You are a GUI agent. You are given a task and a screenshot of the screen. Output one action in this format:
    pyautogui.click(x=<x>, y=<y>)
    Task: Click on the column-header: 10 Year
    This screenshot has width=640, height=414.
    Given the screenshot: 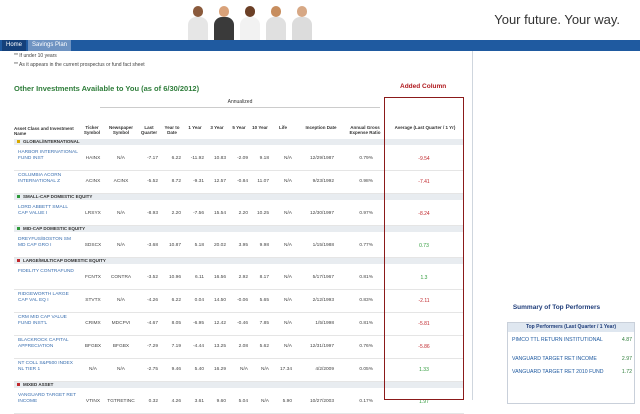 What is the action you would take?
    pyautogui.click(x=260, y=127)
    